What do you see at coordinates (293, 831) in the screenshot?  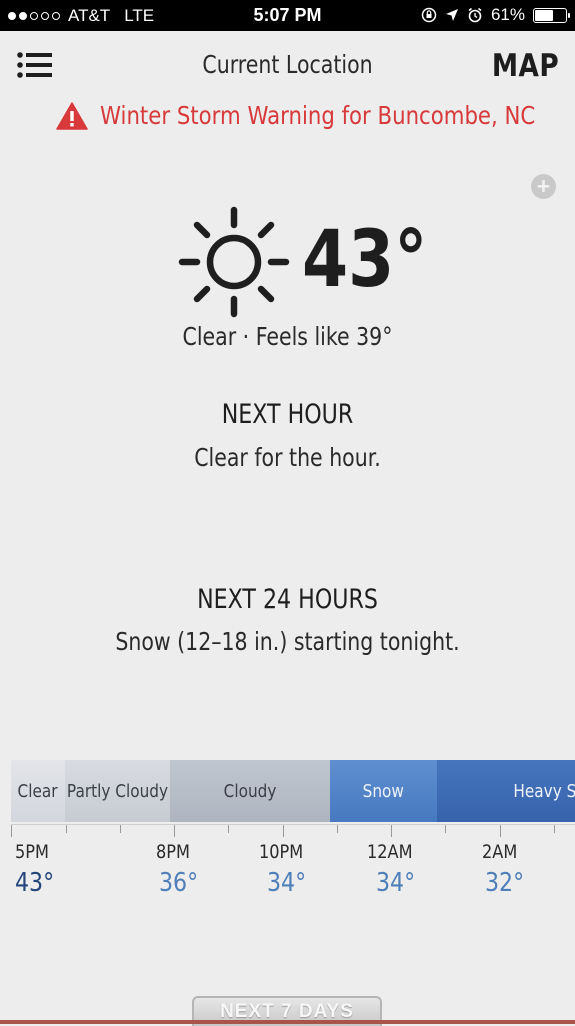 I see `timeline-ticks` at bounding box center [293, 831].